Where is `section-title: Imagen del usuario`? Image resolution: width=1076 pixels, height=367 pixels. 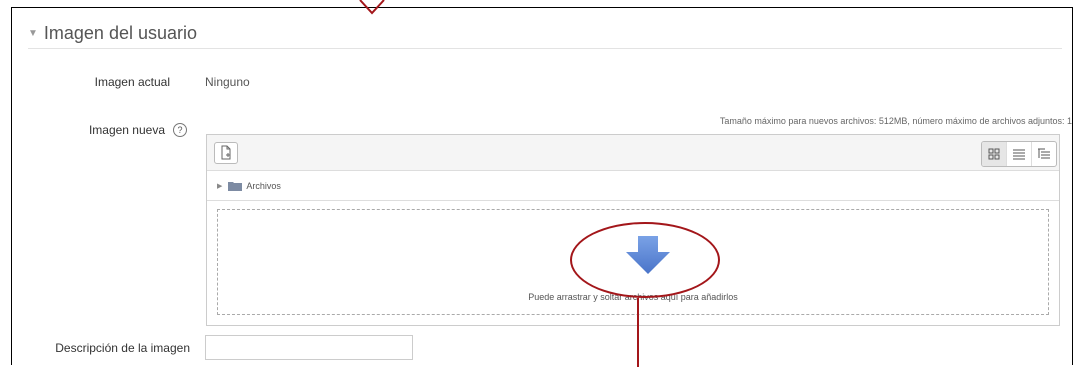 section-title: Imagen del usuario is located at coordinates (120, 32).